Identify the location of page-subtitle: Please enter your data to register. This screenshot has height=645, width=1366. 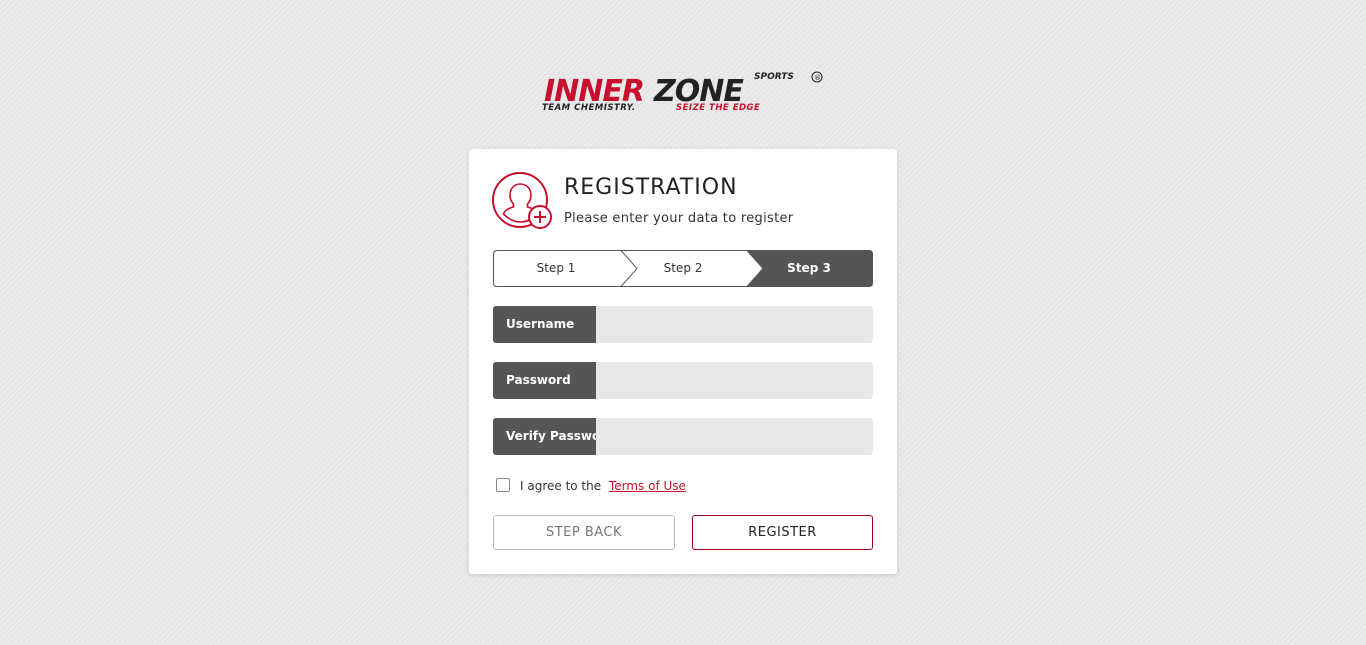
(679, 218).